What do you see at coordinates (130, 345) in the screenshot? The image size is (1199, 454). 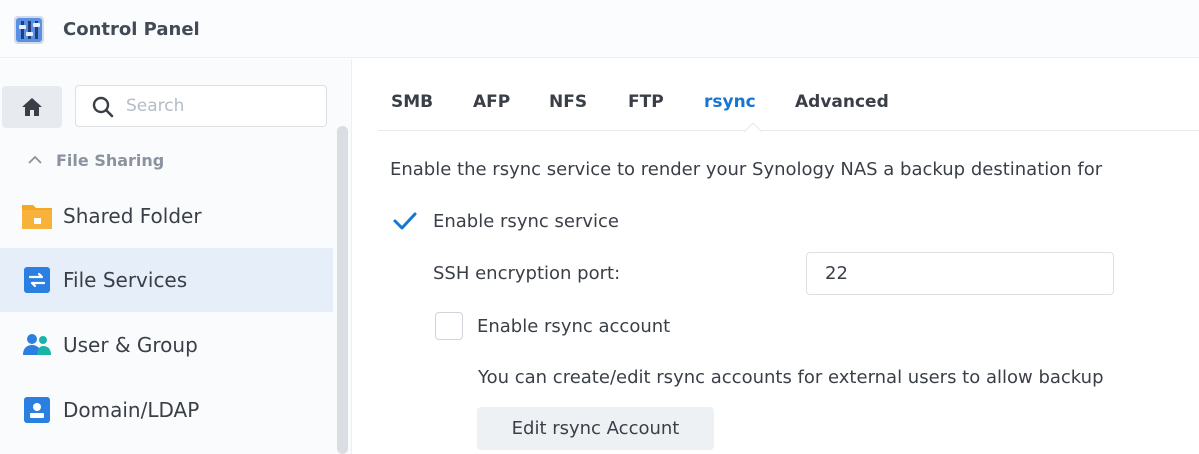 I see `sidebar-item-label: User & Group` at bounding box center [130, 345].